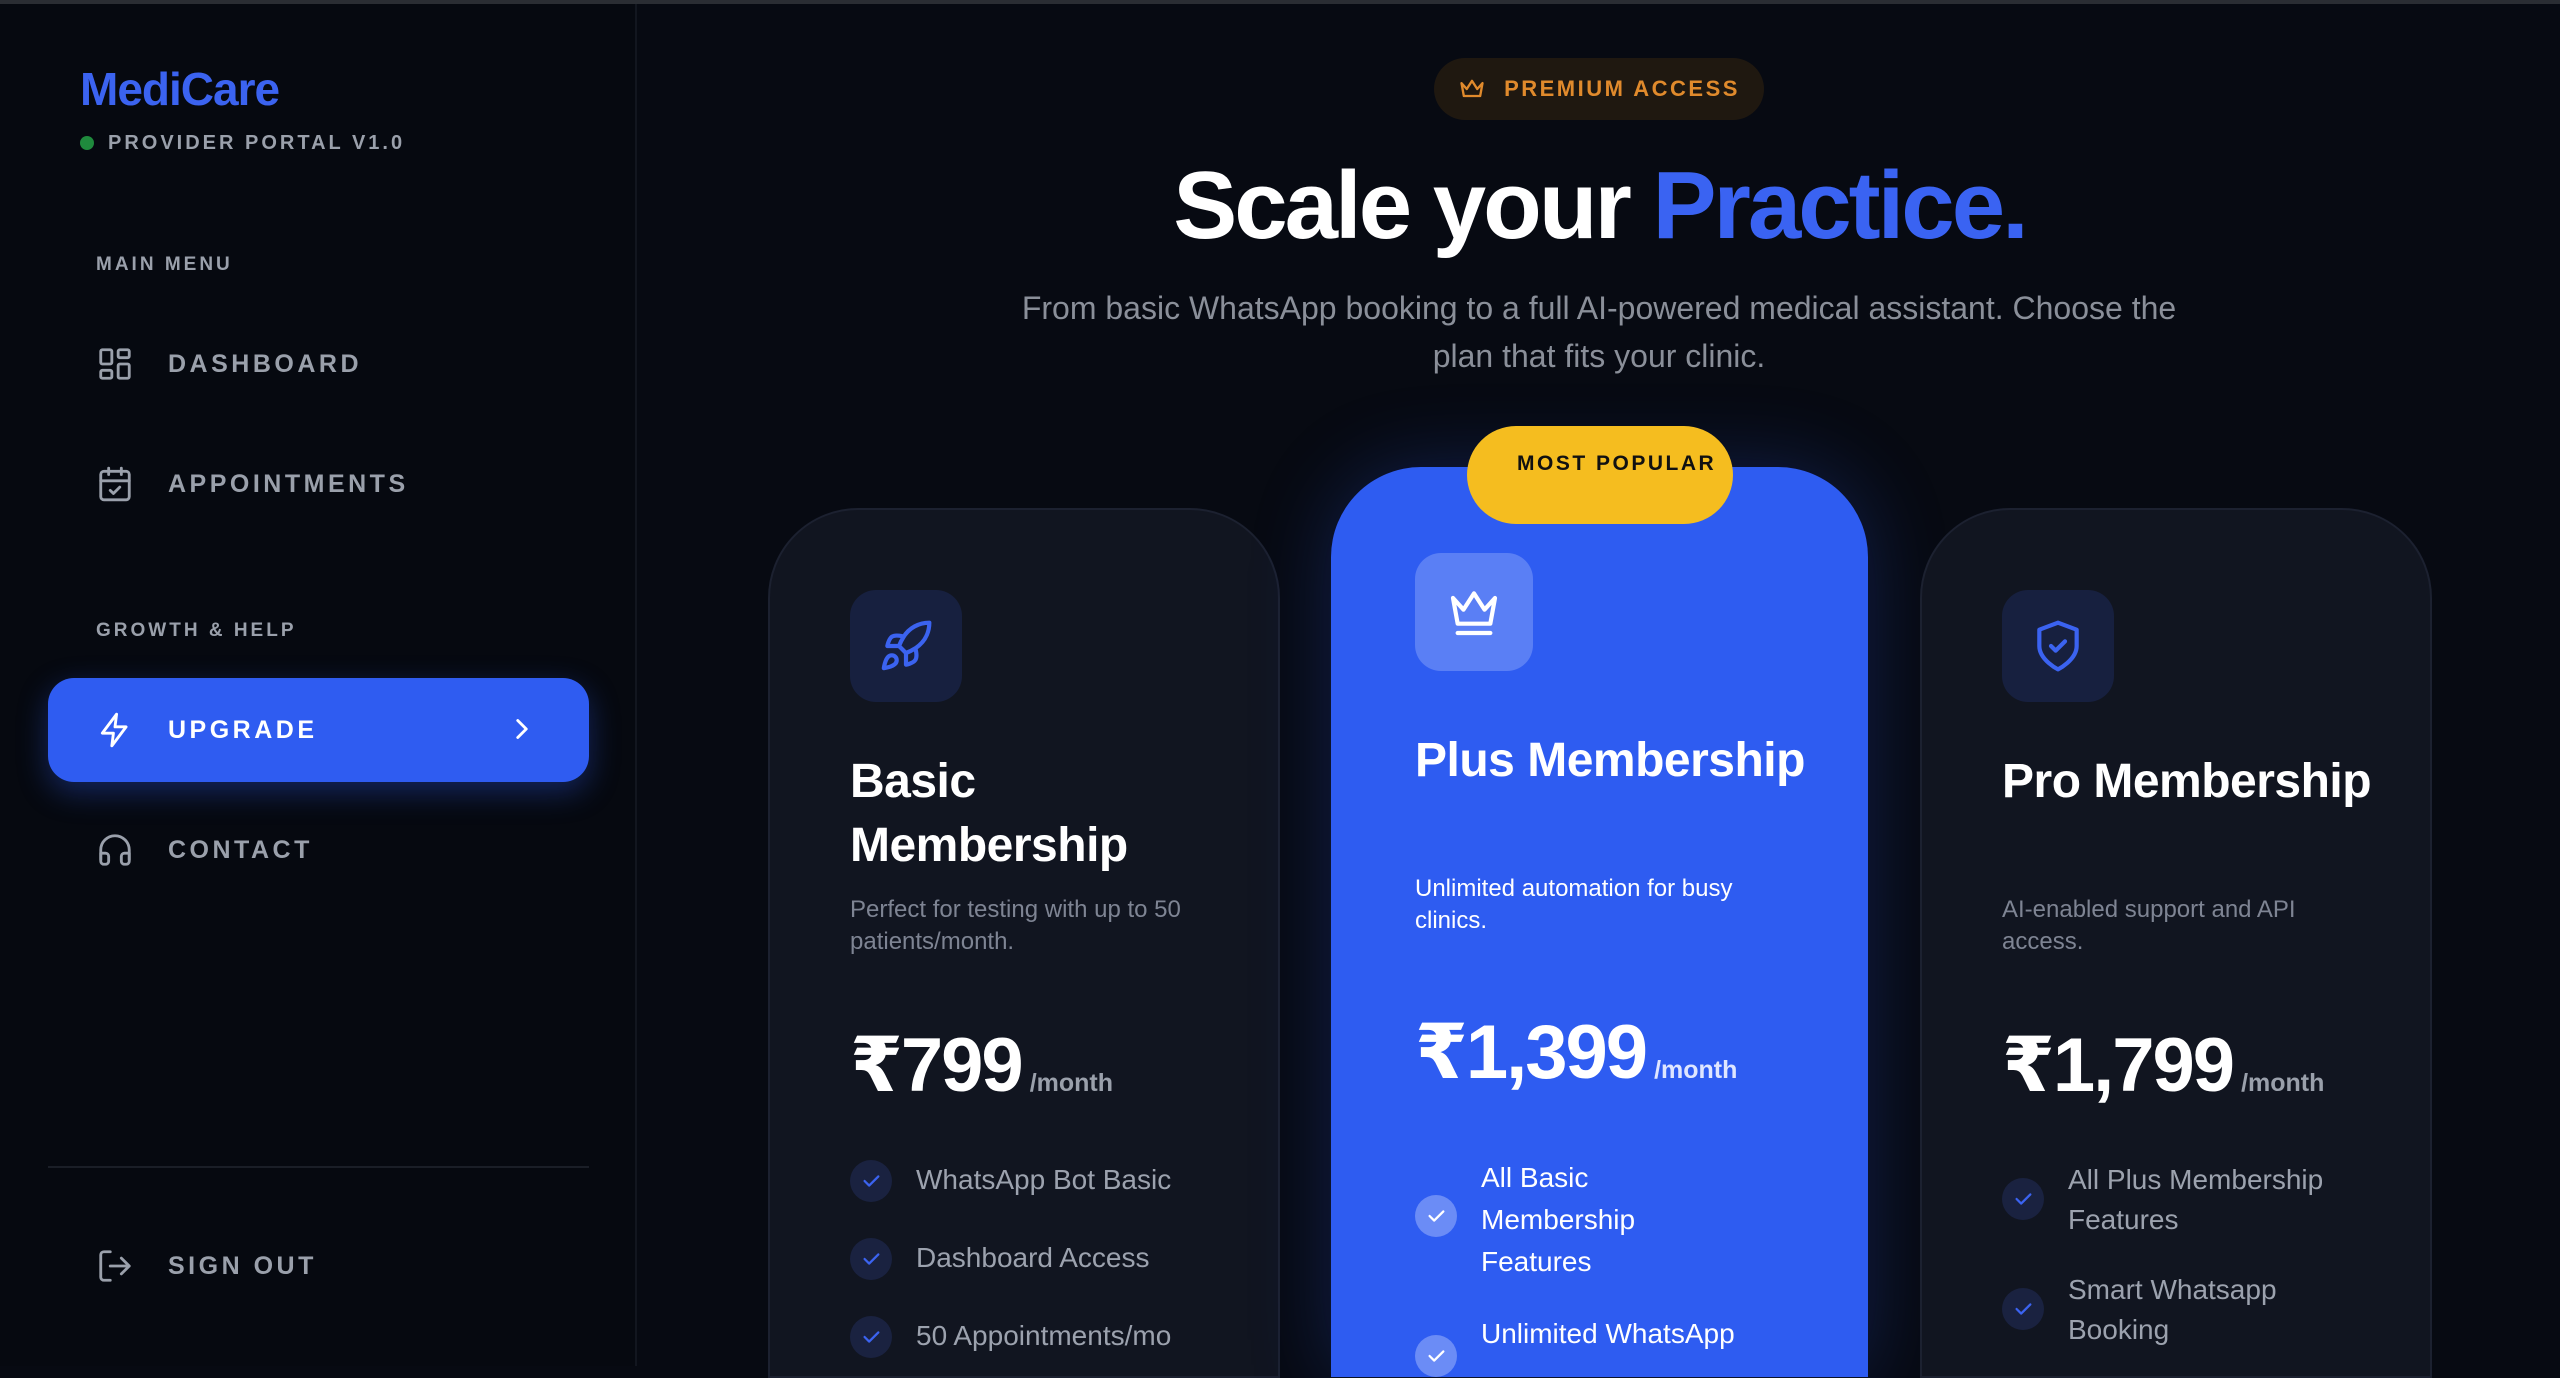 The height and width of the screenshot is (1378, 2560). Describe the element at coordinates (1044, 1179) in the screenshot. I see `feature-text: WhatsApp Bot Basic` at that location.